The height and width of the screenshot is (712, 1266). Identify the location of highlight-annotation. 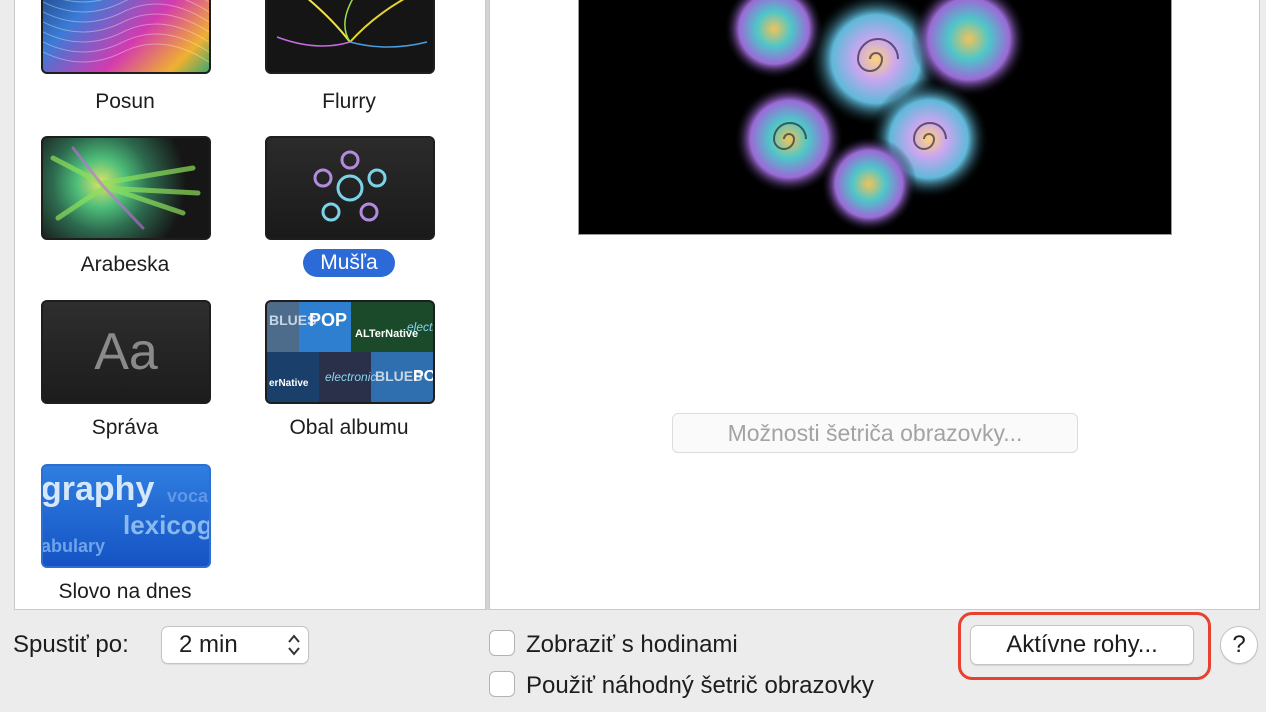
(1084, 646).